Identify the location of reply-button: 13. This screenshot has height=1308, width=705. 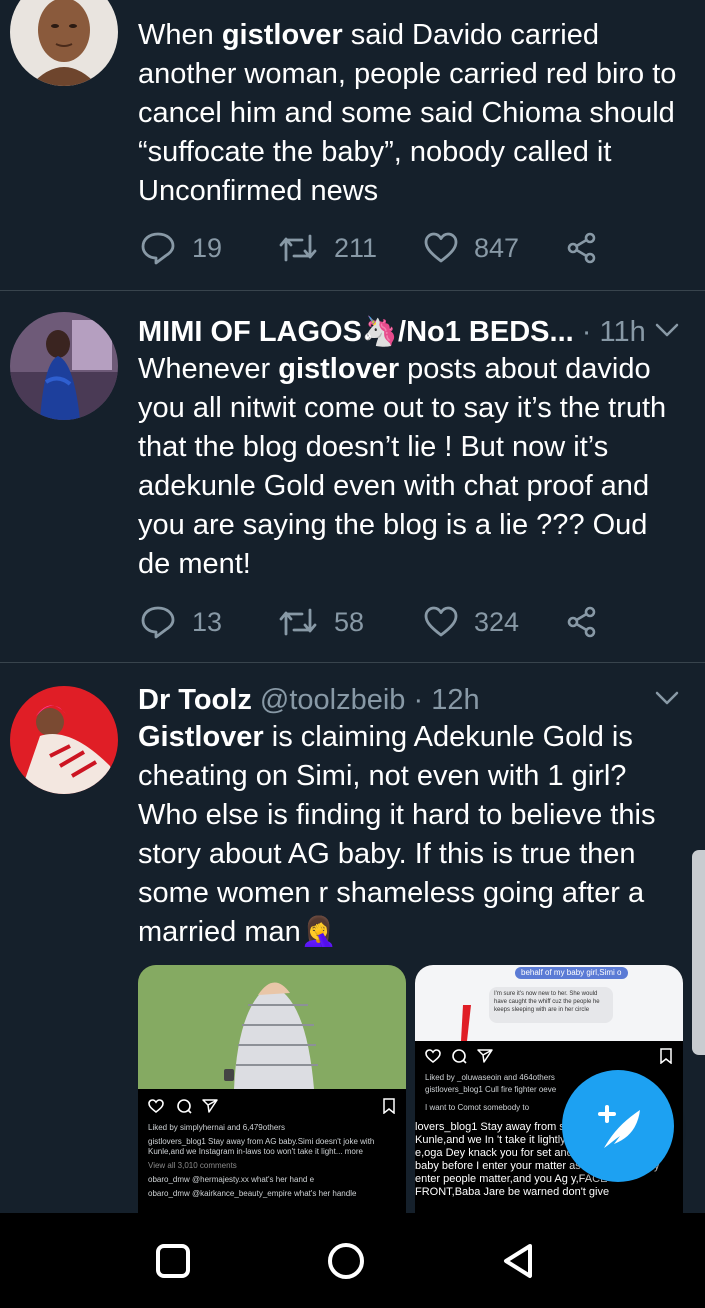
(181, 622).